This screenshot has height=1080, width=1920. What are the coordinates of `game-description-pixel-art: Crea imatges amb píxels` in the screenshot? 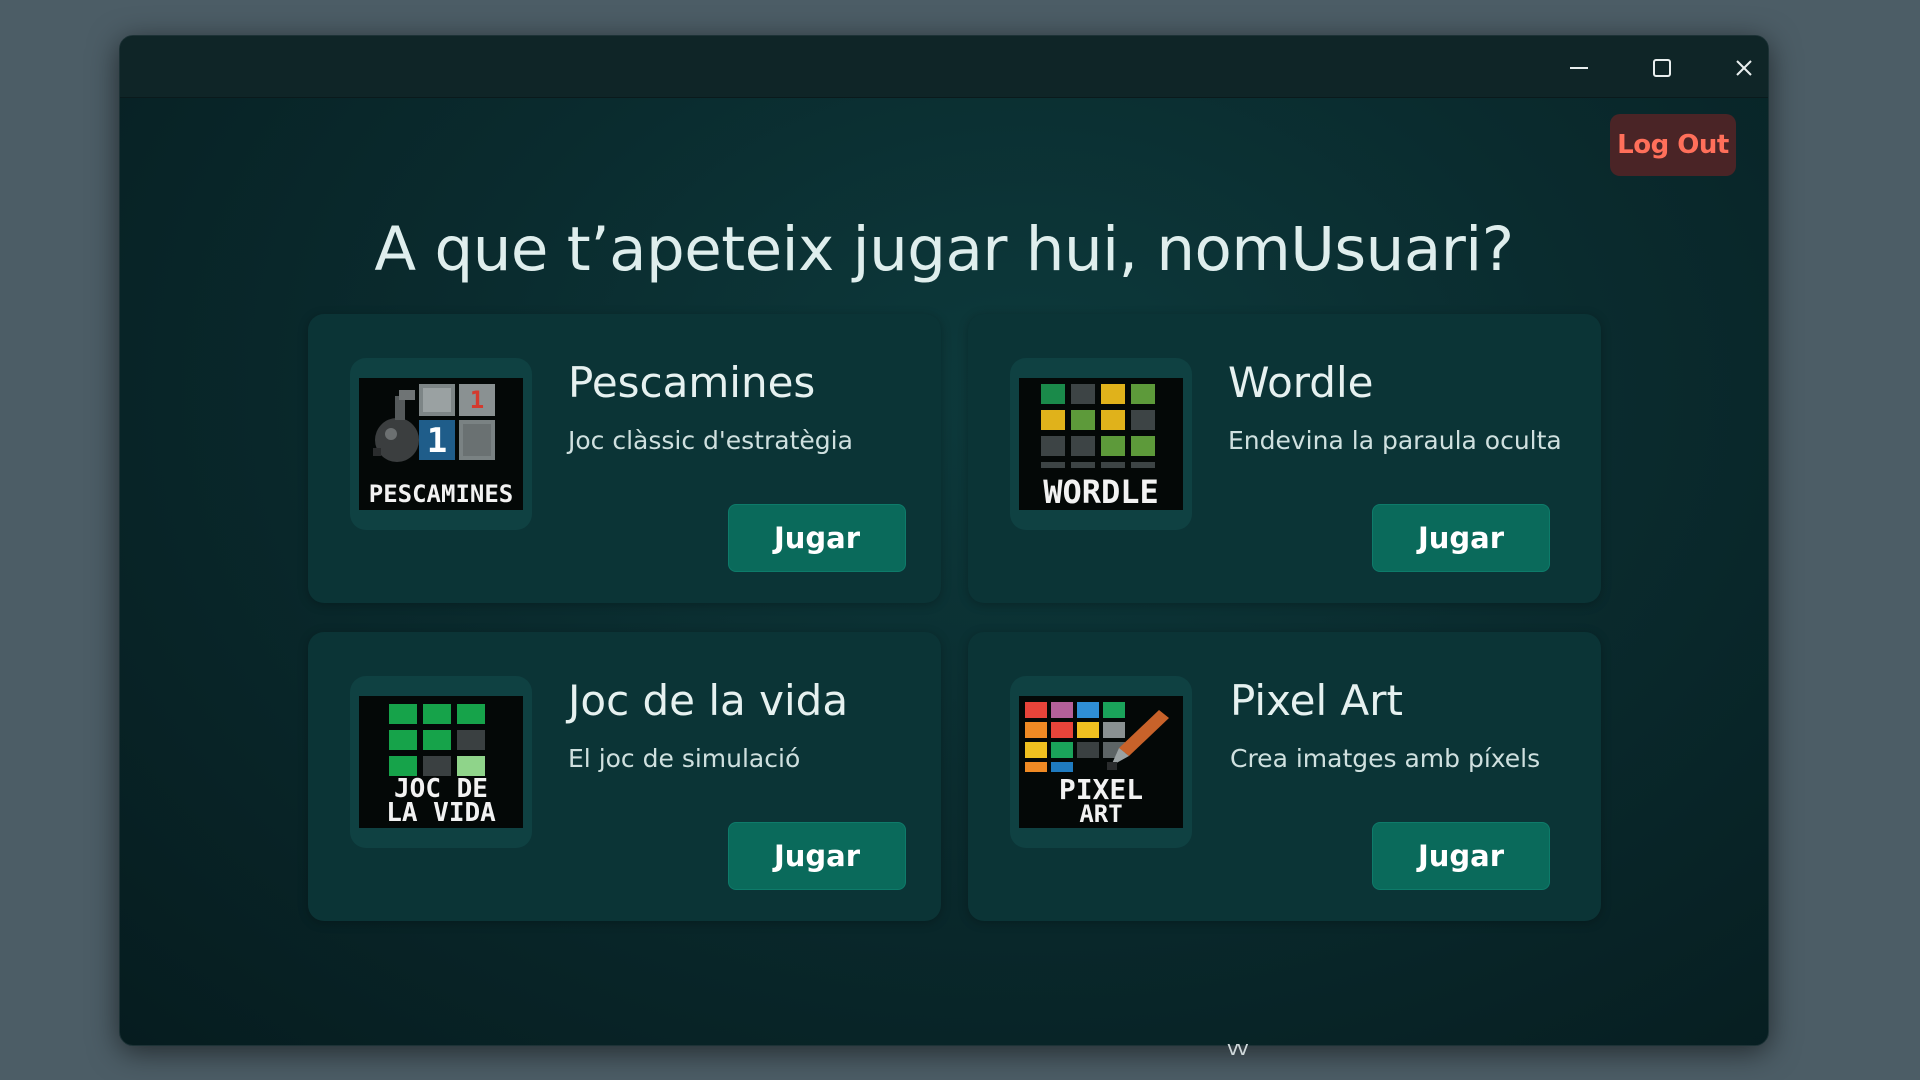 It's located at (1385, 758).